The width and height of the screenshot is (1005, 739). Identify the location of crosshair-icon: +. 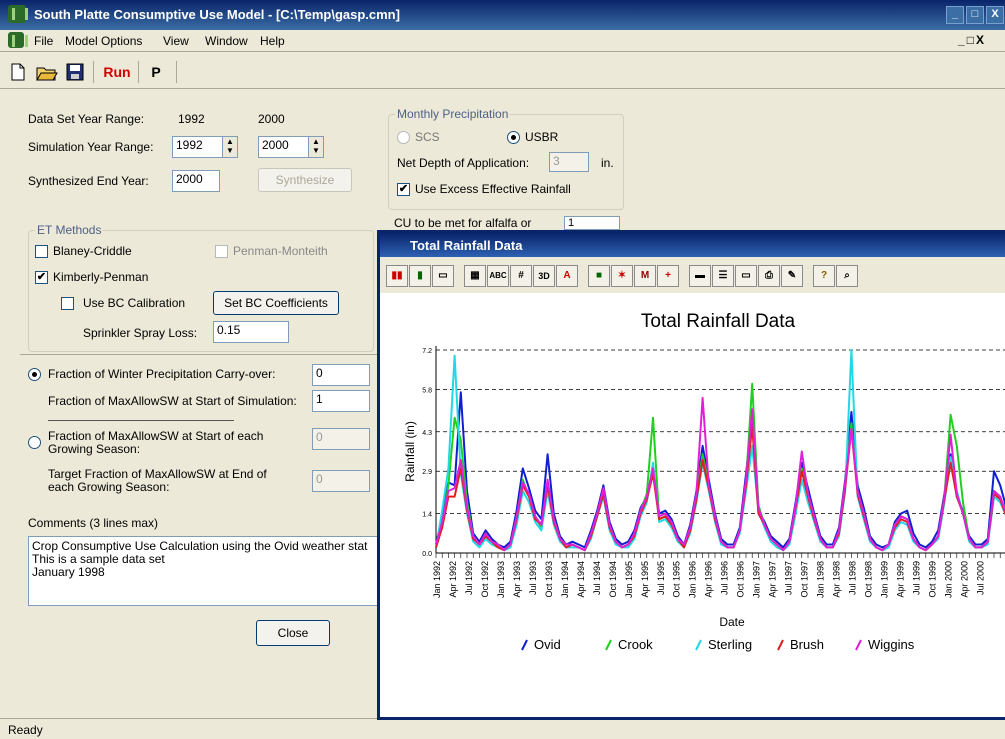
(668, 276).